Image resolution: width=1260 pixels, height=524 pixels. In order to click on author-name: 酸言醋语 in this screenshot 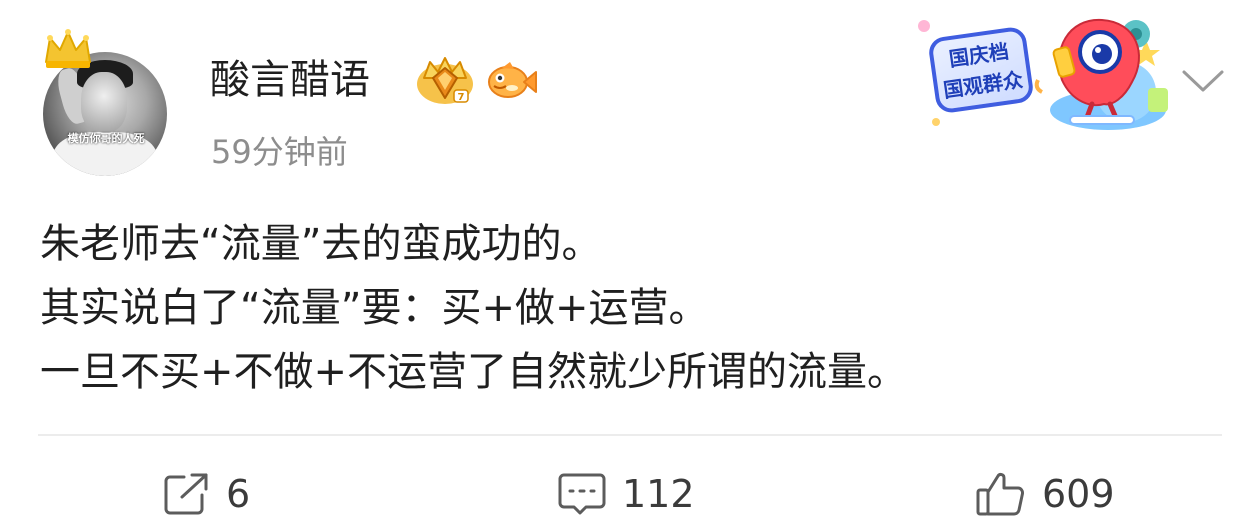, I will do `click(290, 80)`.